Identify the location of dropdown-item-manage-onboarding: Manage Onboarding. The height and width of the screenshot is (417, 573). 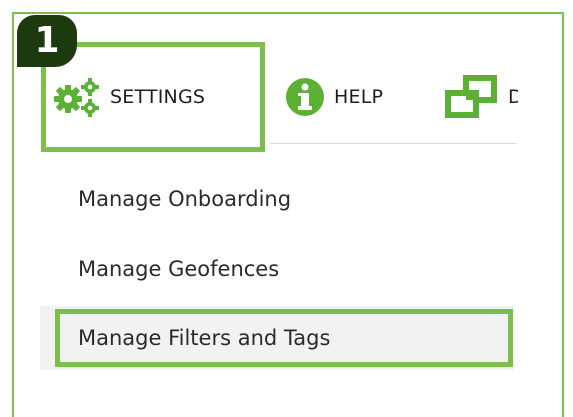
(277, 199).